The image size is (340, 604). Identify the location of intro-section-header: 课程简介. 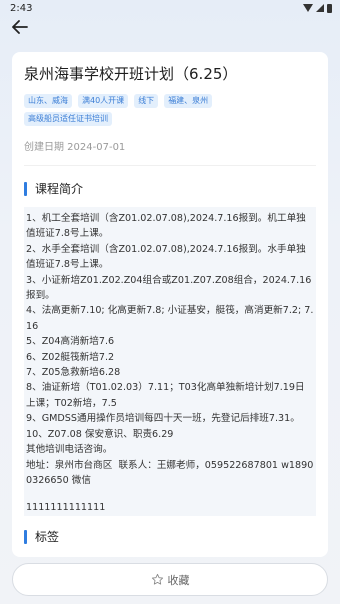
(170, 188).